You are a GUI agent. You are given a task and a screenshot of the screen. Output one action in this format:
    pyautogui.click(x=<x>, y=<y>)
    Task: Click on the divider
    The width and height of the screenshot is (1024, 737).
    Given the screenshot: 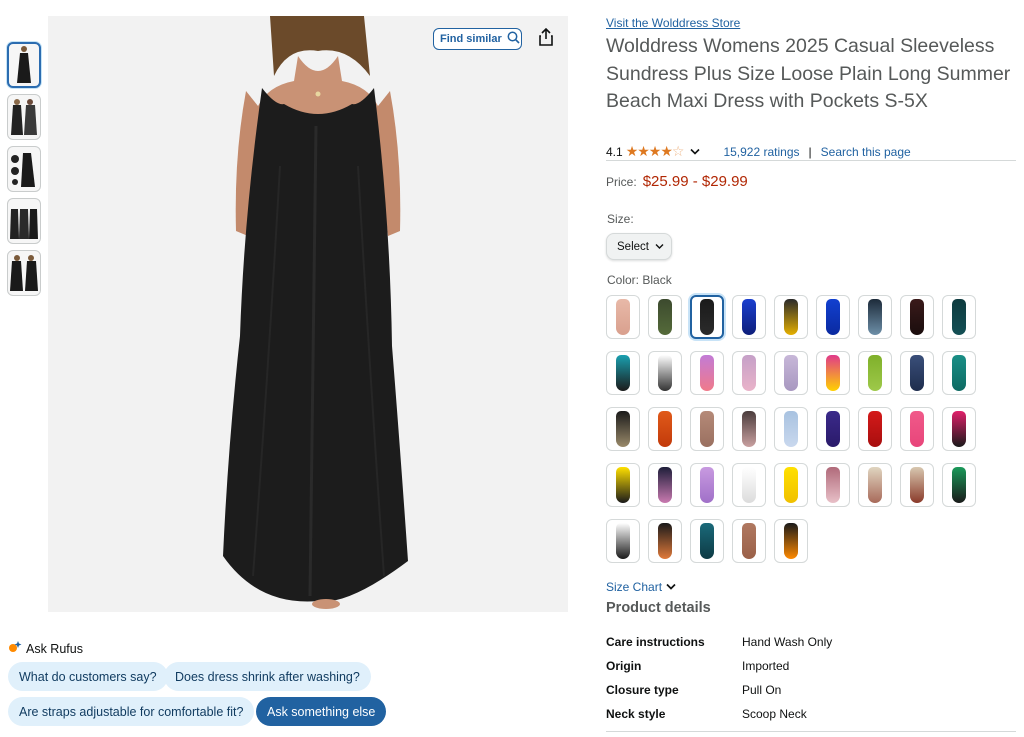 What is the action you would take?
    pyautogui.click(x=811, y=160)
    